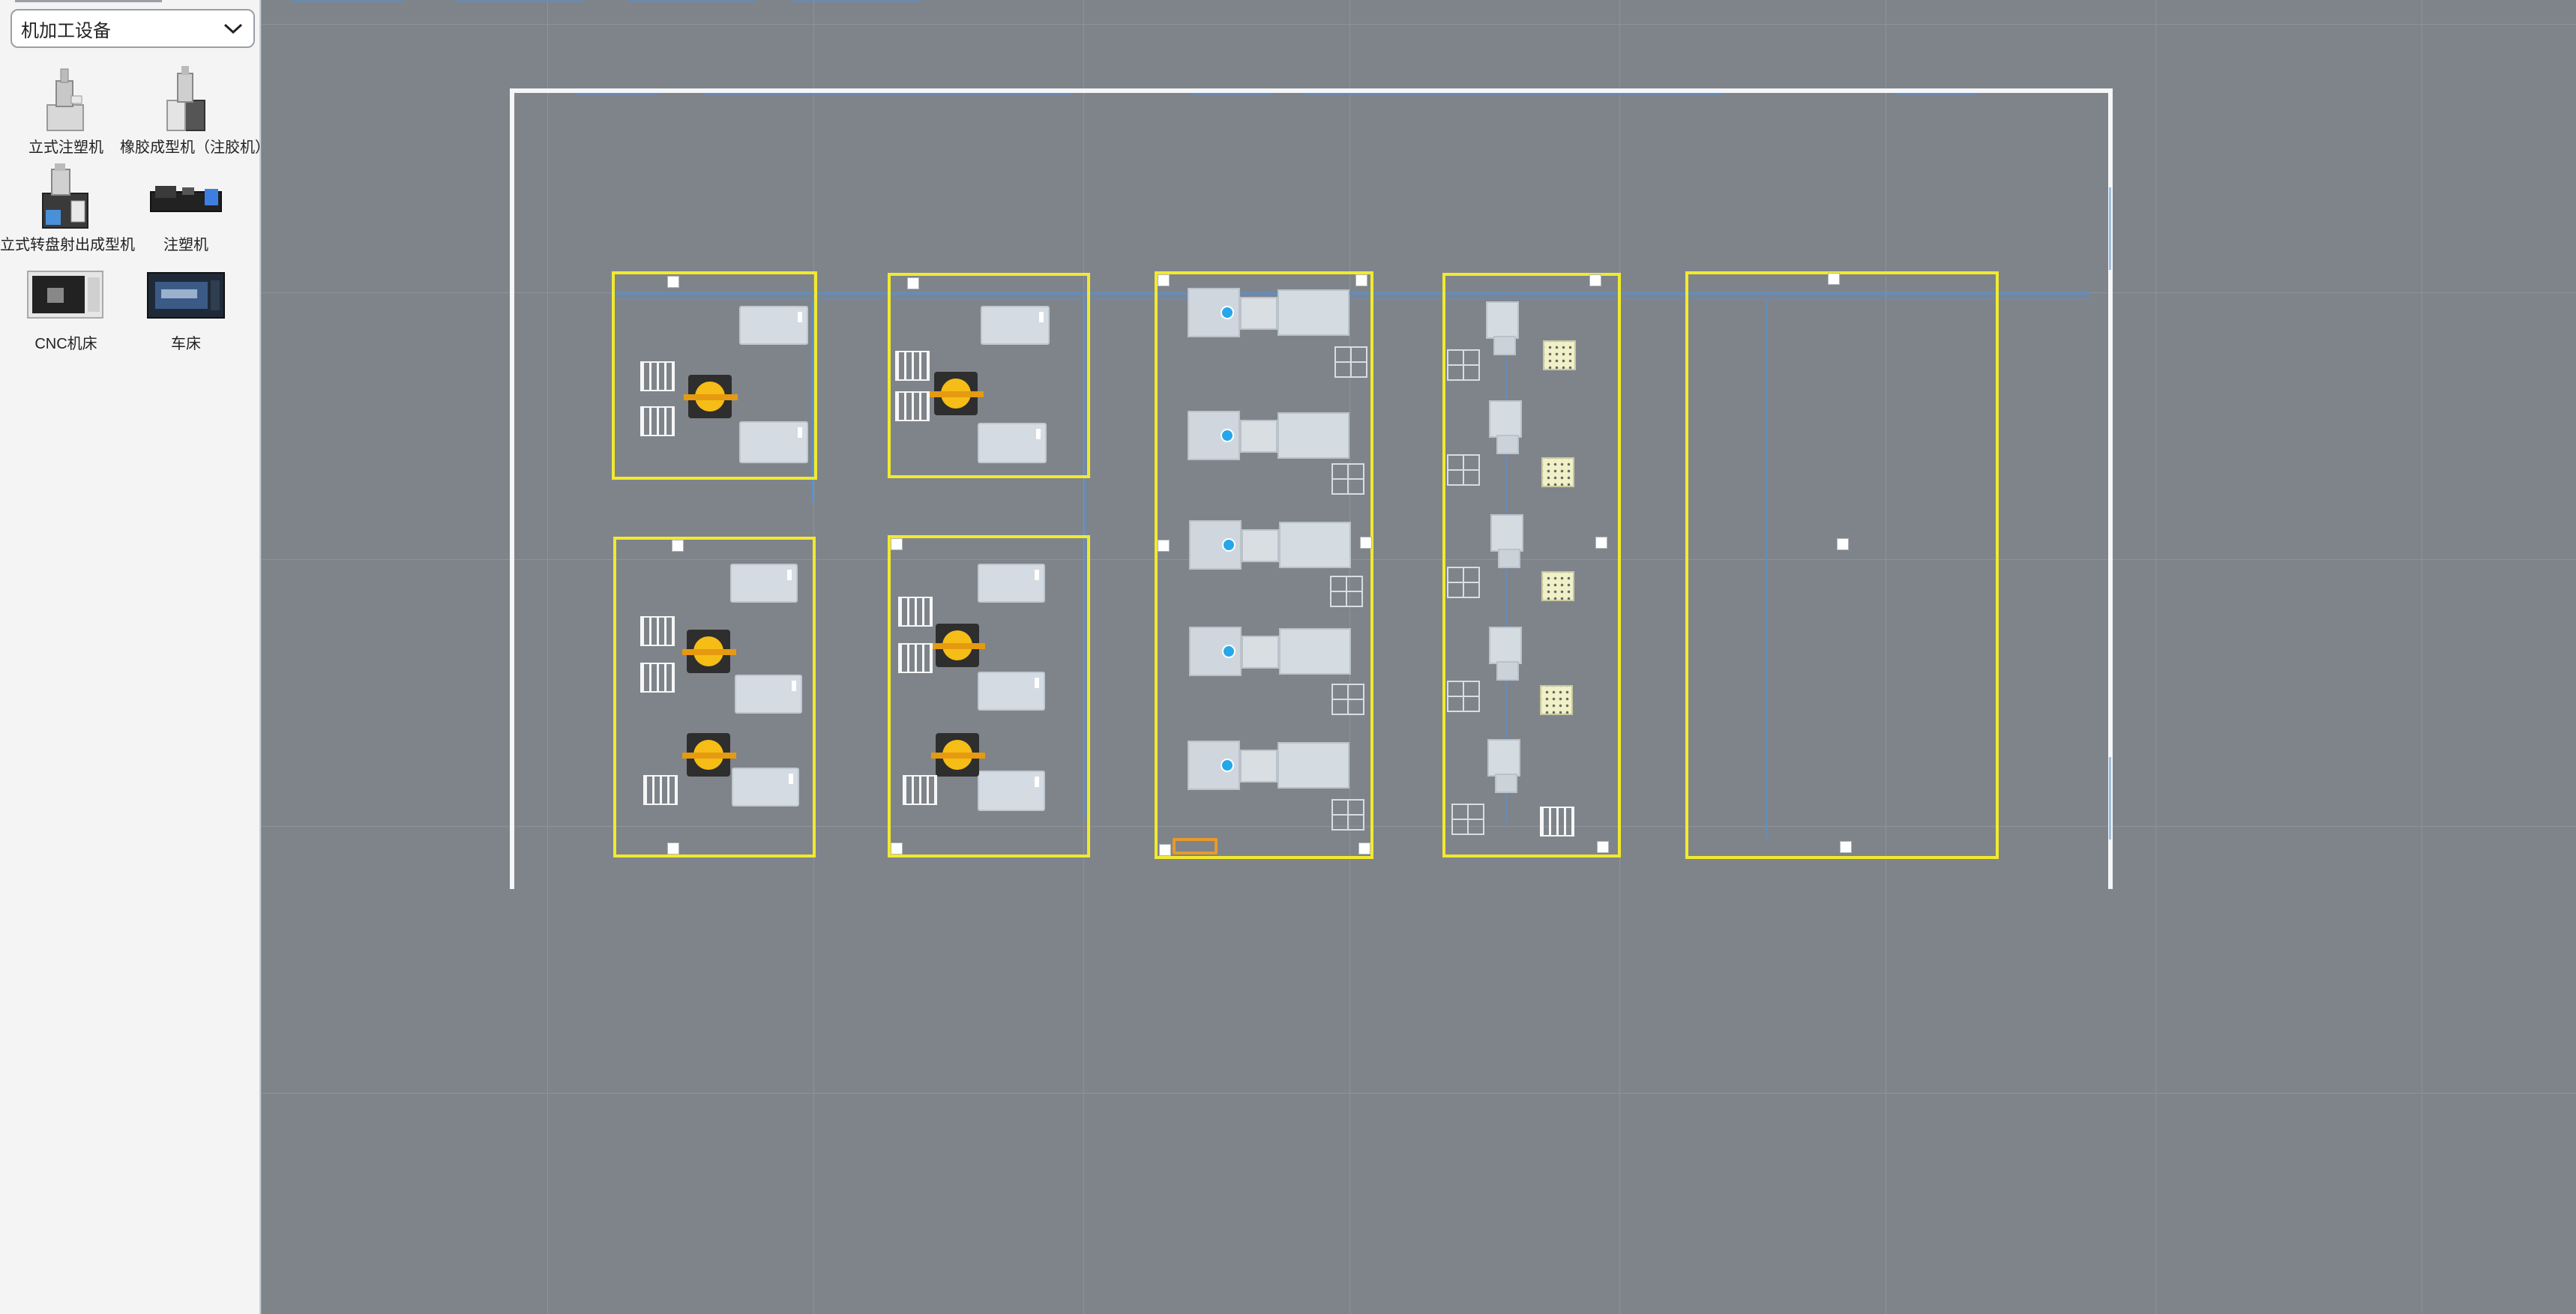 The height and width of the screenshot is (1314, 2576). I want to click on hall-wall-left, so click(512, 488).